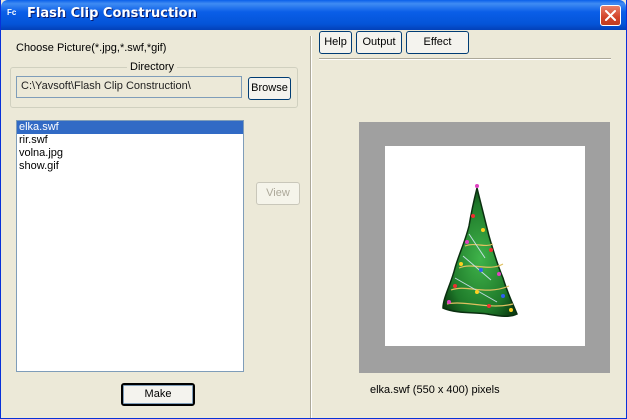 This screenshot has height=419, width=627. Describe the element at coordinates (379, 42) in the screenshot. I see `output-button: Output` at that location.